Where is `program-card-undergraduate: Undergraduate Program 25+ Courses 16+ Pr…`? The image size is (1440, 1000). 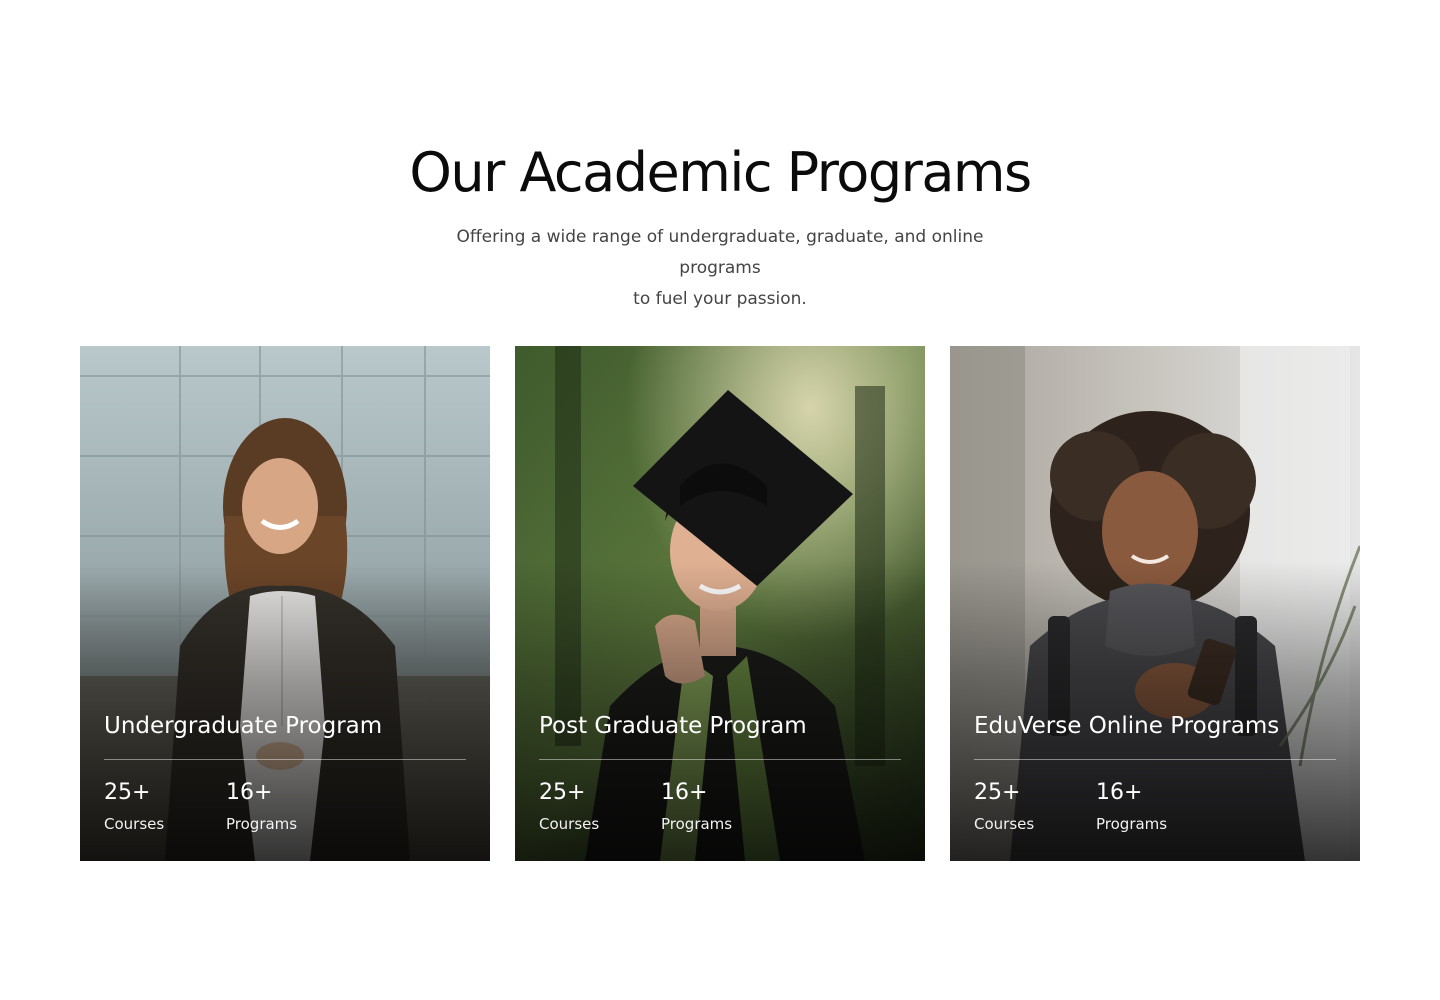
program-card-undergraduate: Undergraduate Program 25+ Courses 16+ Pr… is located at coordinates (285, 603).